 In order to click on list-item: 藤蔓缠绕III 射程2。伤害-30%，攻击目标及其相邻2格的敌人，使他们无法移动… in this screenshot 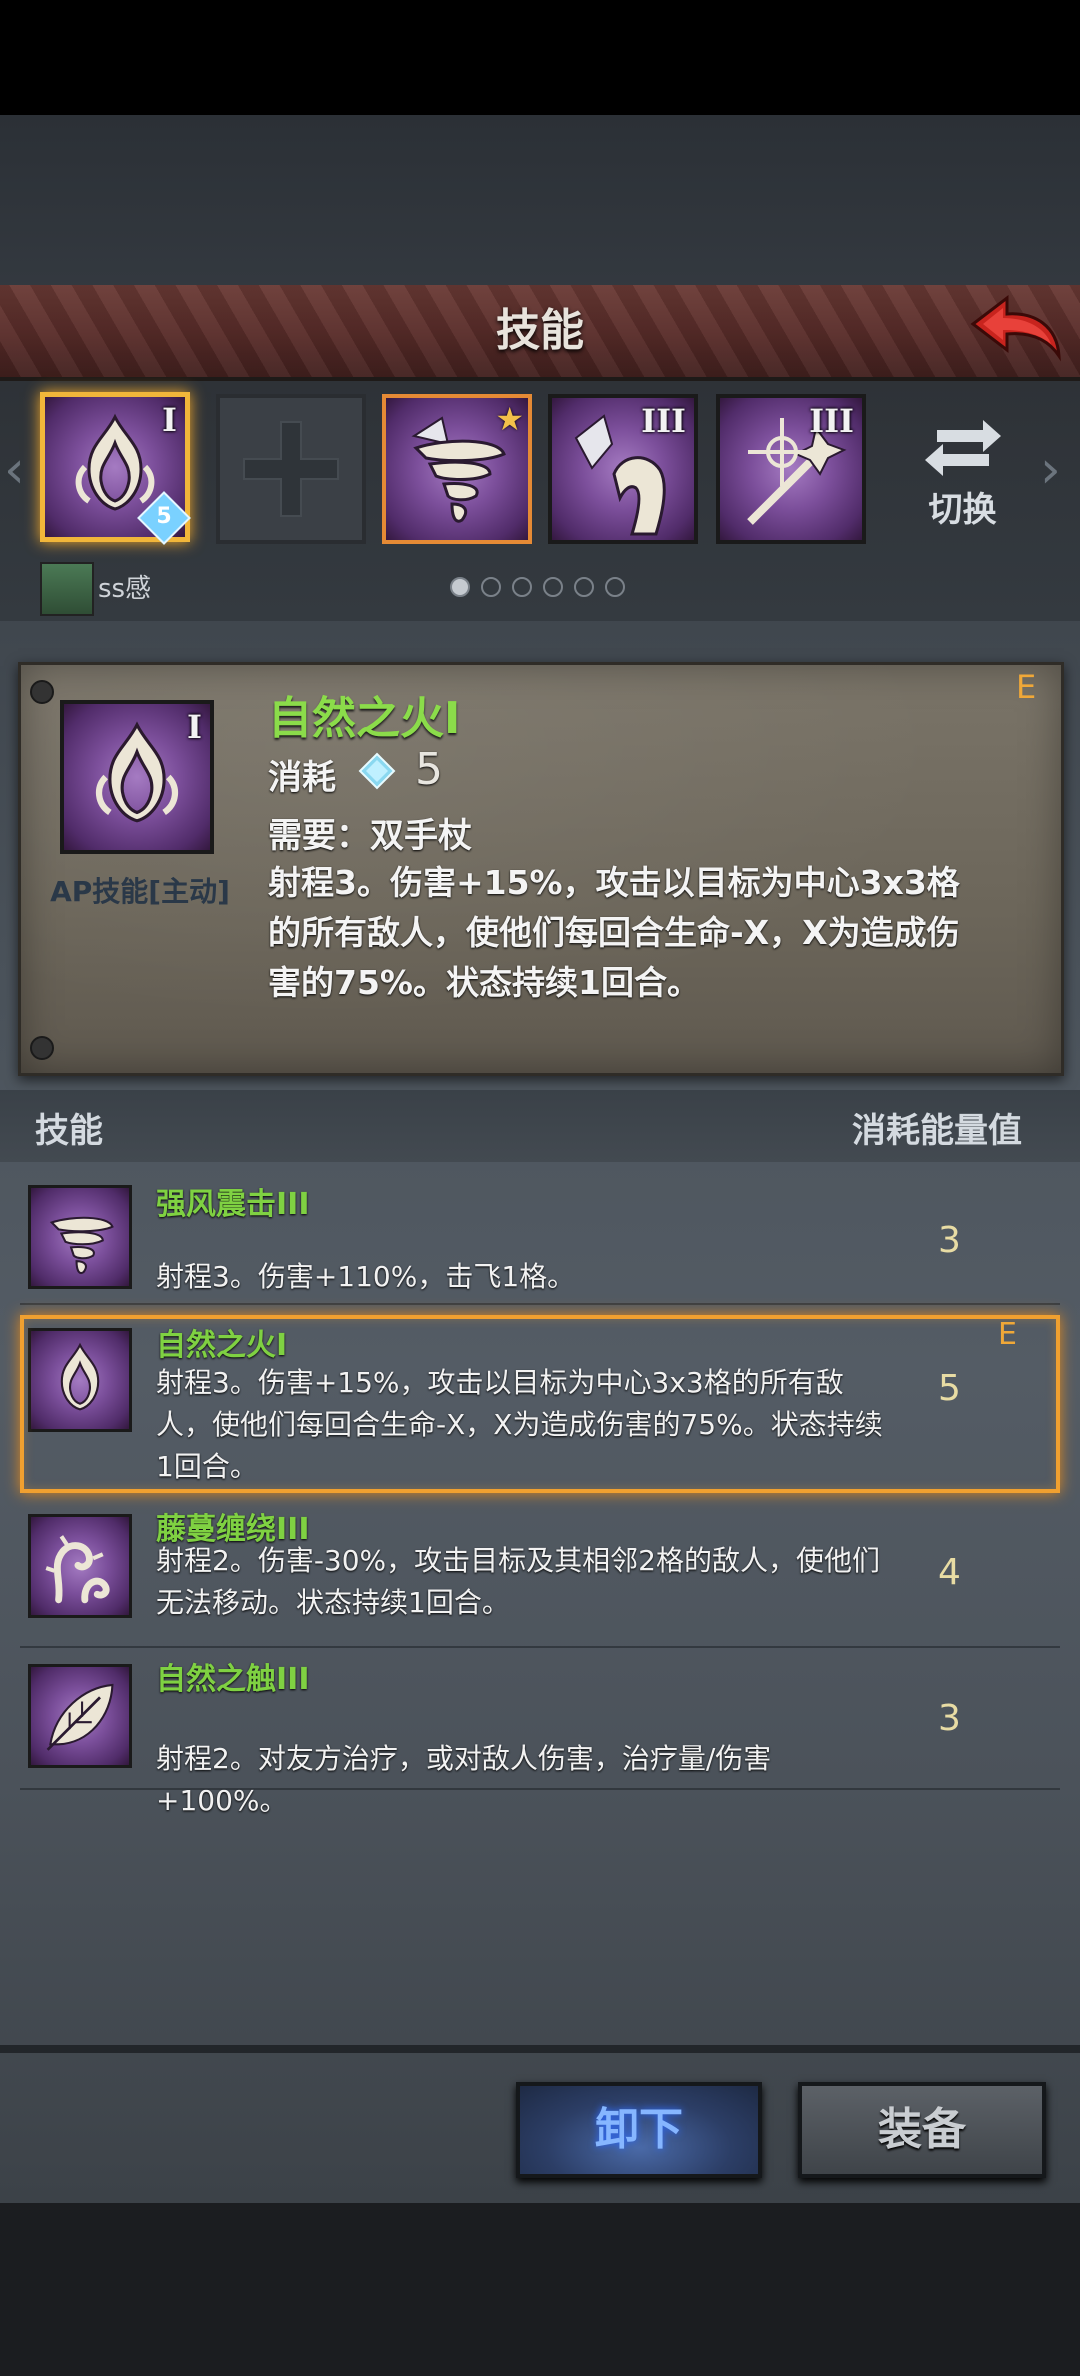, I will do `click(540, 1574)`.